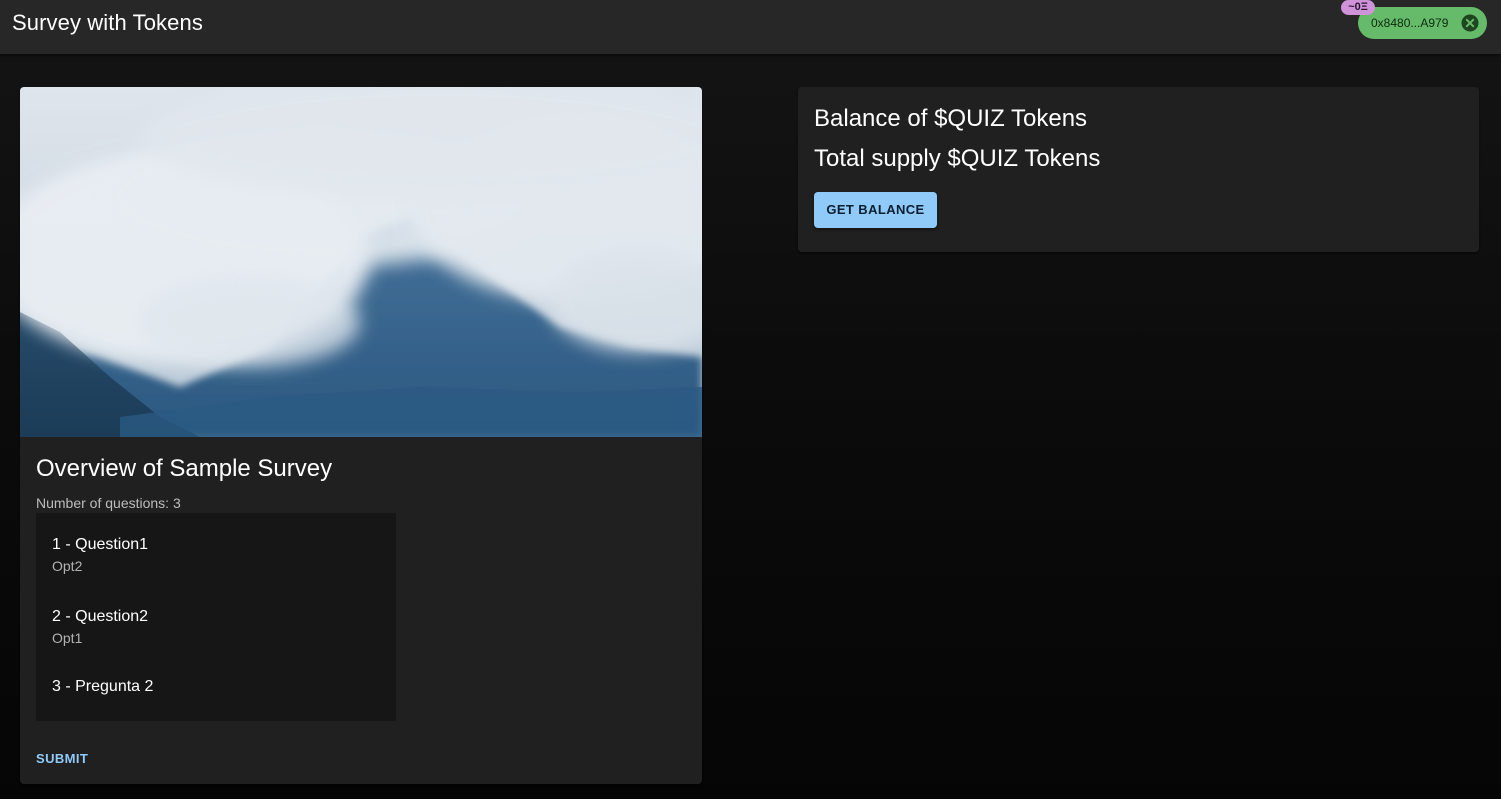 The height and width of the screenshot is (799, 1501). I want to click on question-label: 3 - Pregunta 2, so click(103, 686).